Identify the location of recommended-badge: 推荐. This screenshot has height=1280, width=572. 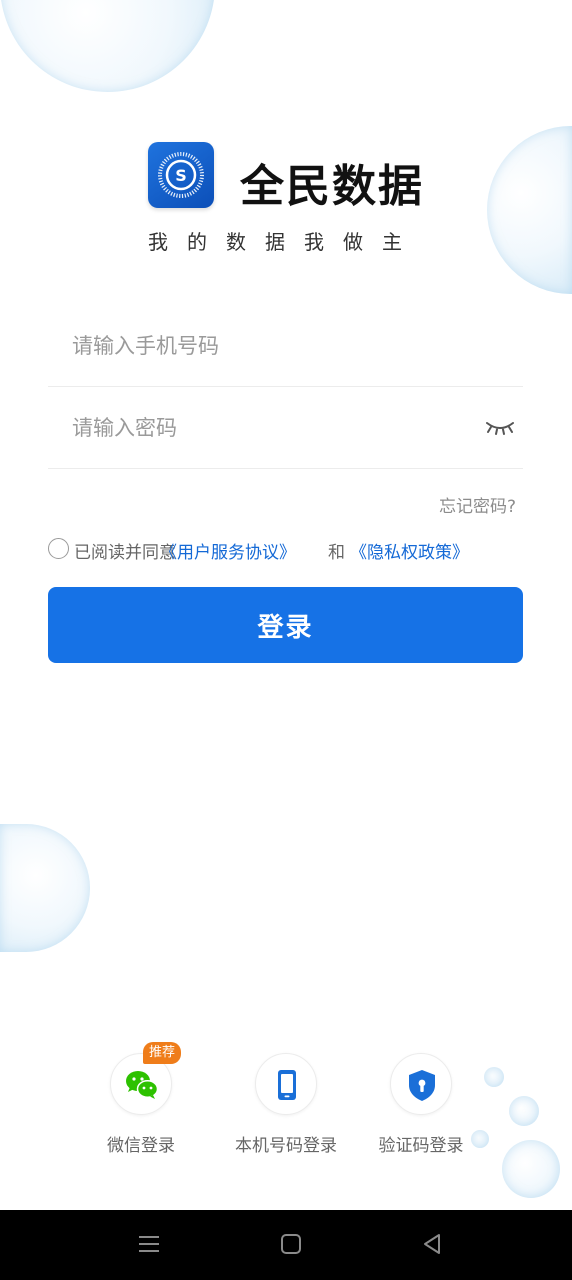
(162, 1053).